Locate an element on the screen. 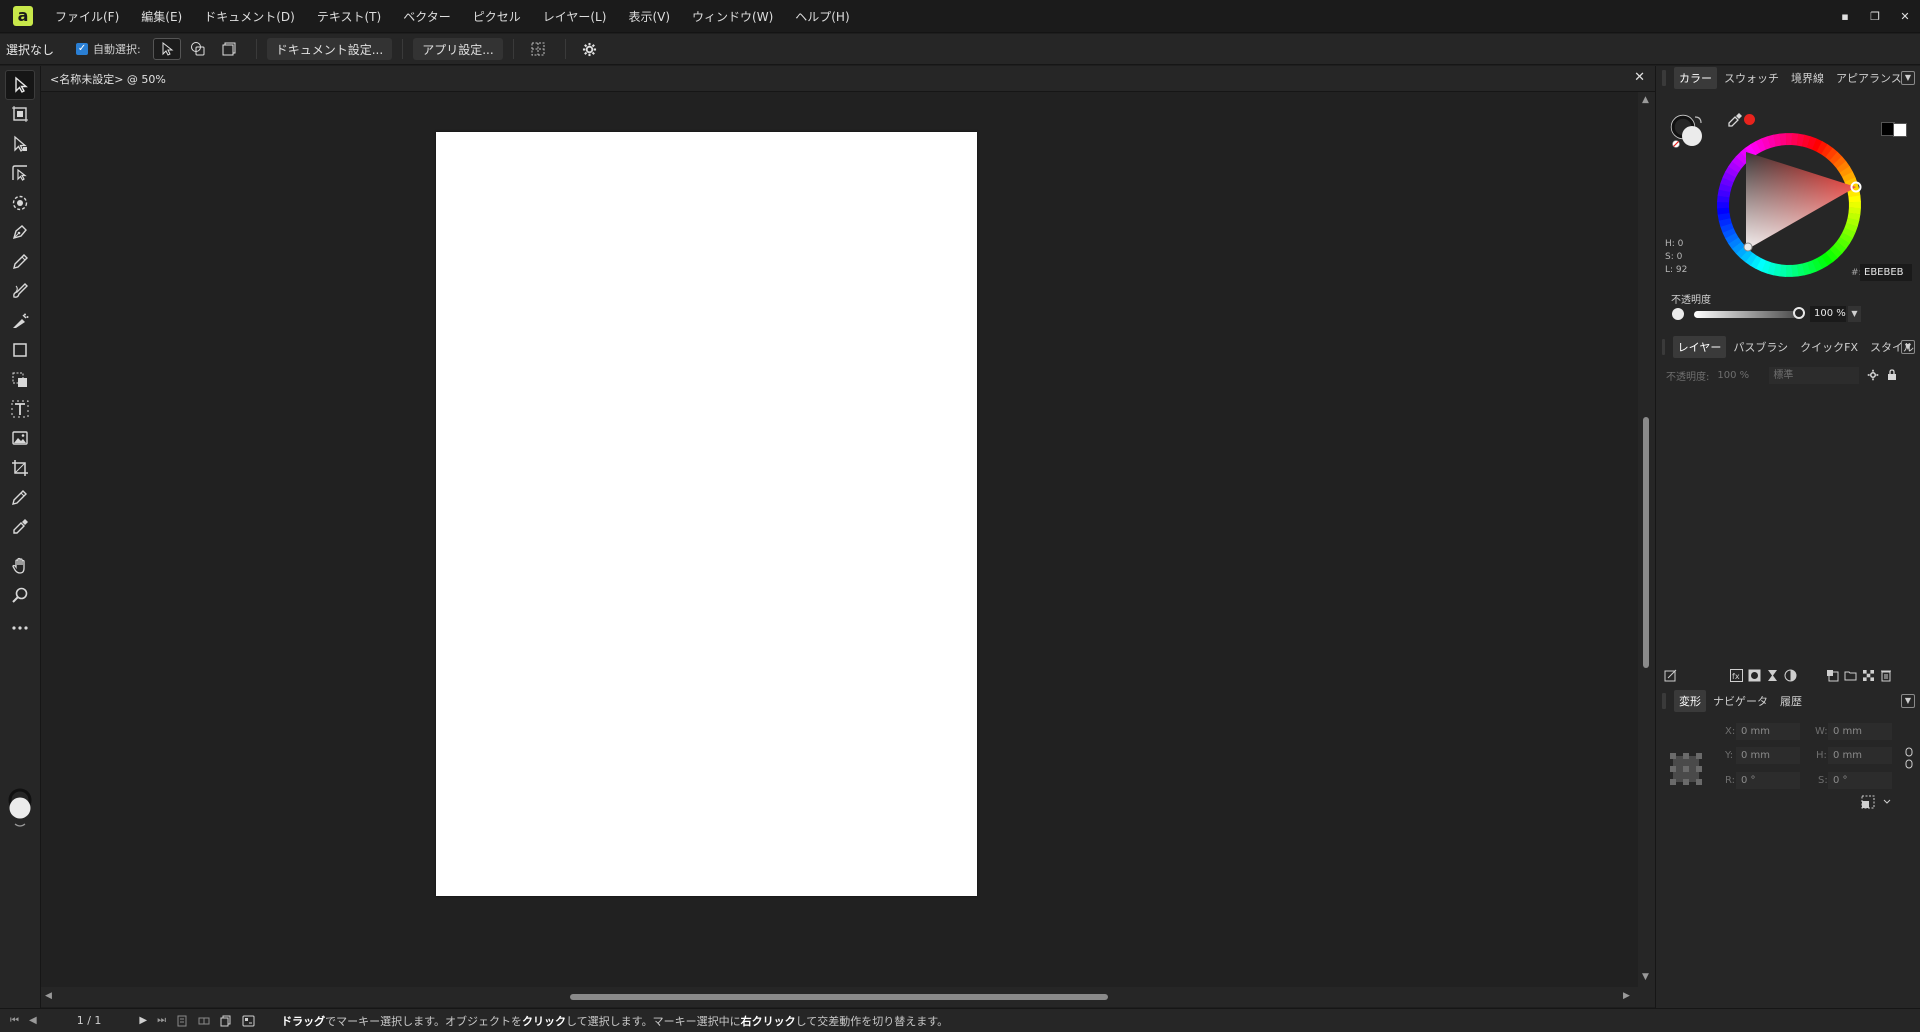 This screenshot has width=1920, height=1032. live-filter-button is located at coordinates (1790, 675).